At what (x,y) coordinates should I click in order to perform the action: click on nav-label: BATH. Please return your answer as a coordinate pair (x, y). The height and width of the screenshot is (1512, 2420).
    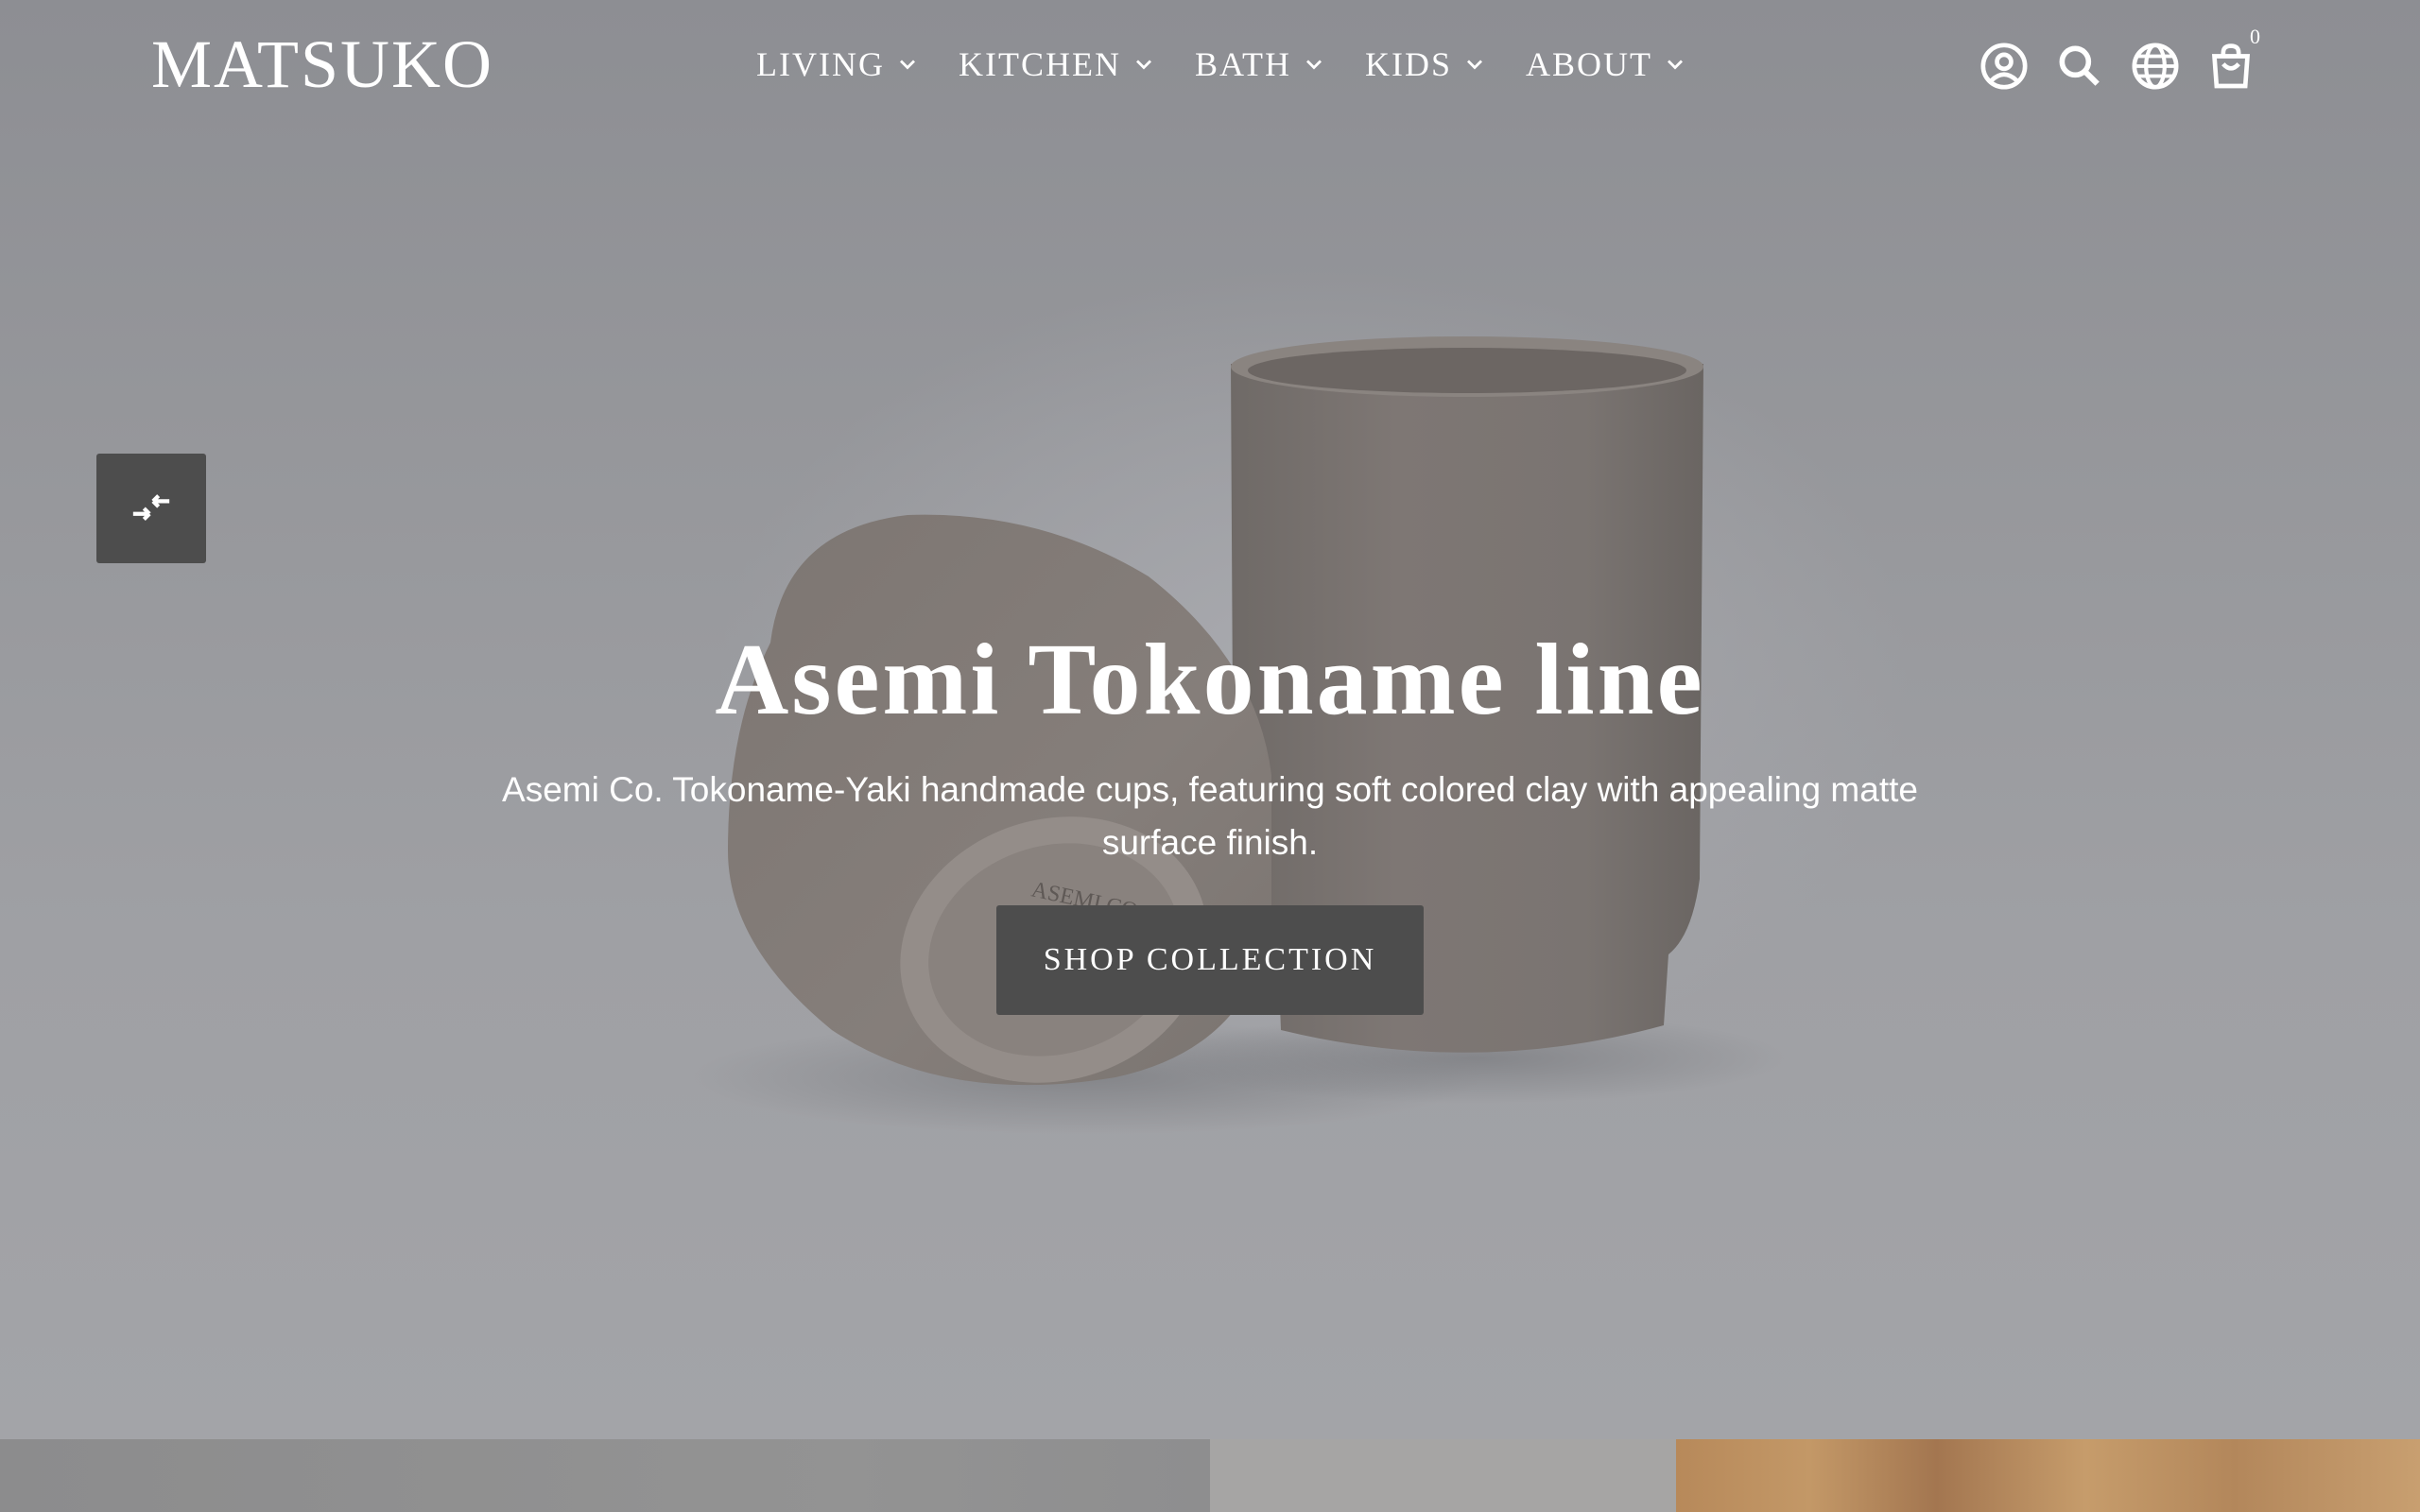
    Looking at the image, I should click on (1242, 64).